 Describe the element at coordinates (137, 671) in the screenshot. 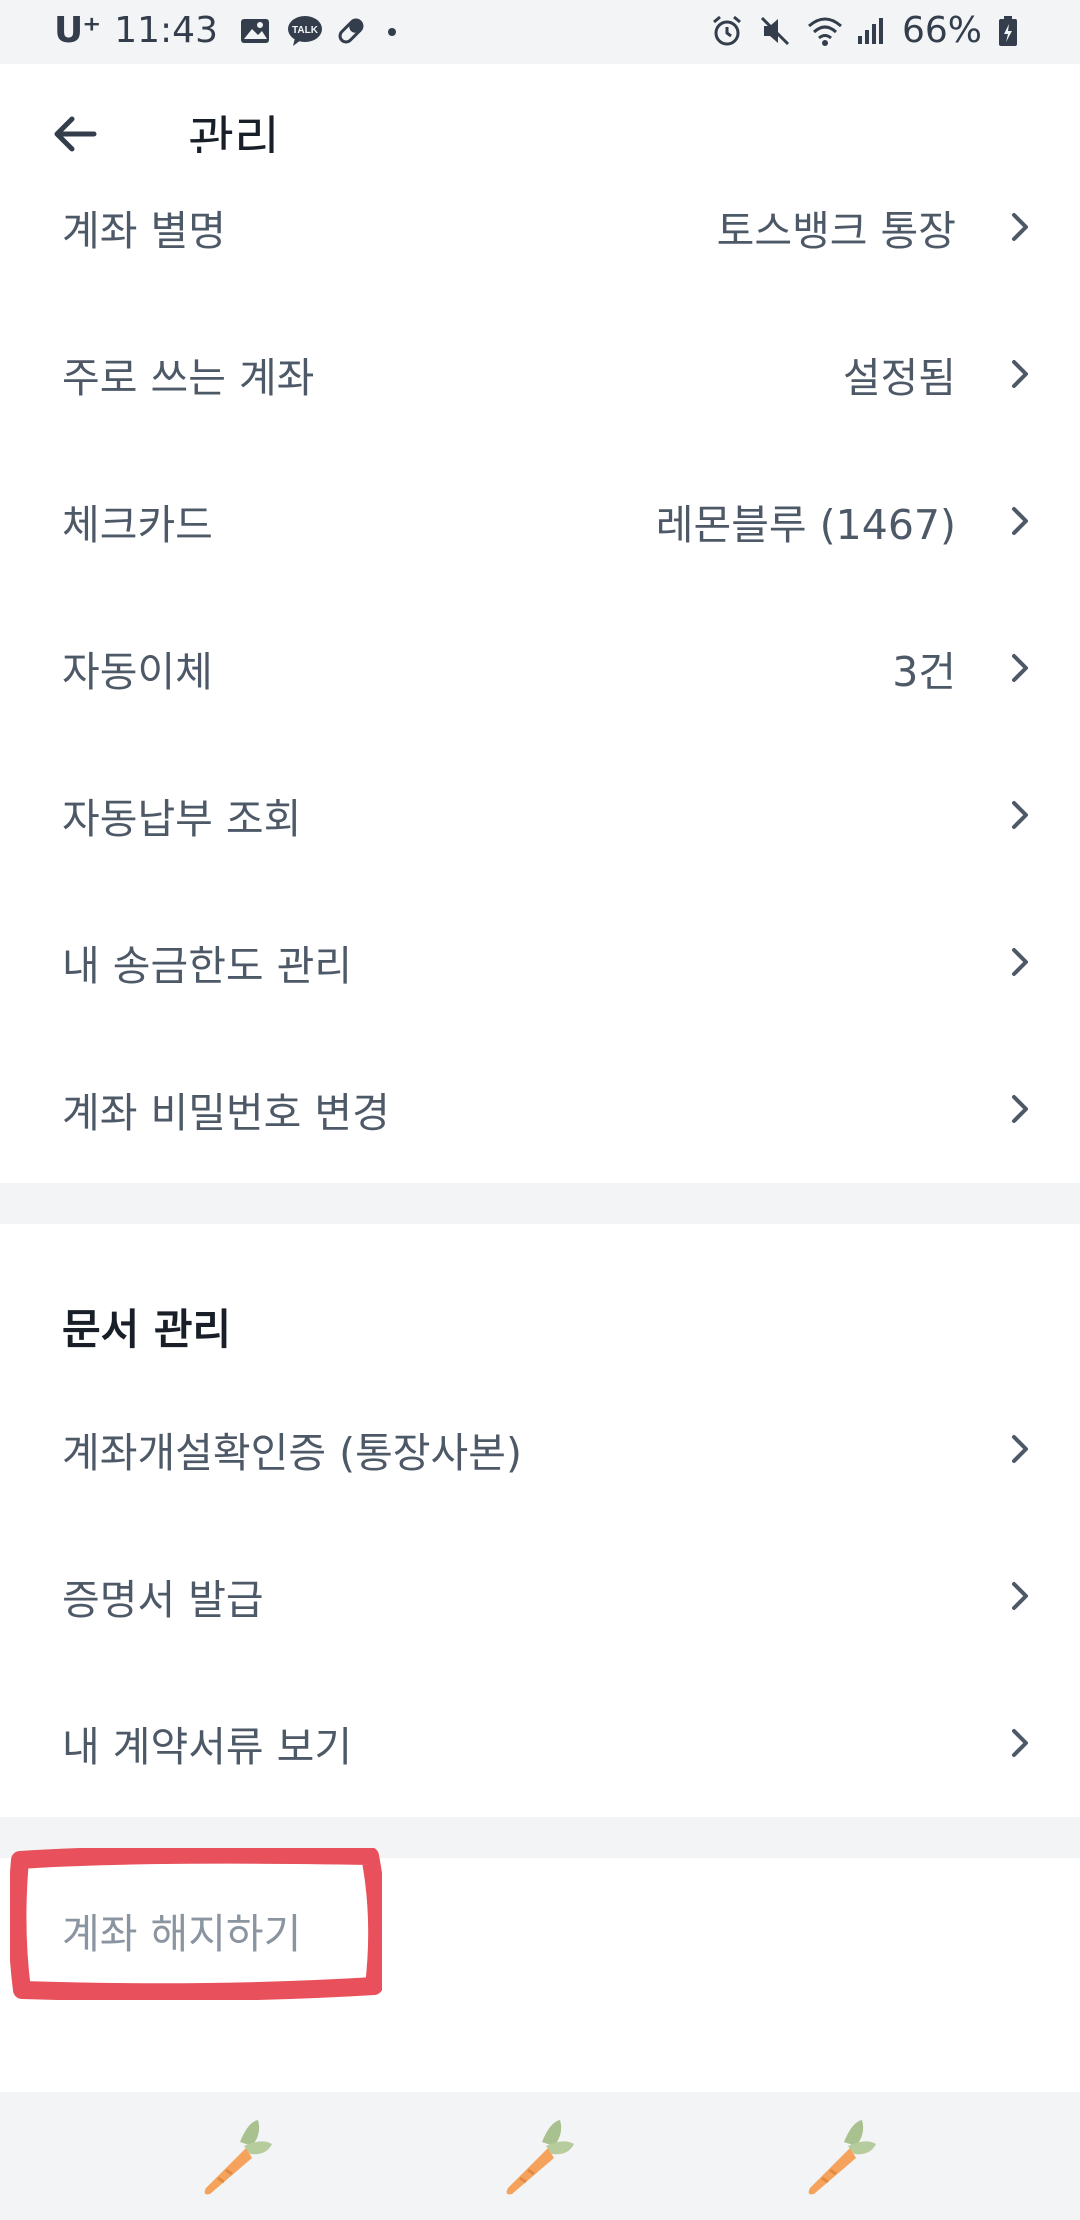

I see `row-label: 자동이체` at that location.